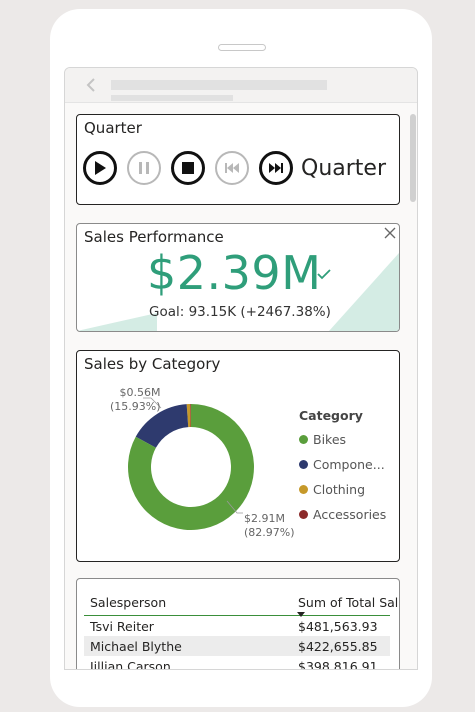 Image resolution: width=475 pixels, height=712 pixels. Describe the element at coordinates (113, 128) in the screenshot. I see `quarter-slicer-title: Quarter` at that location.